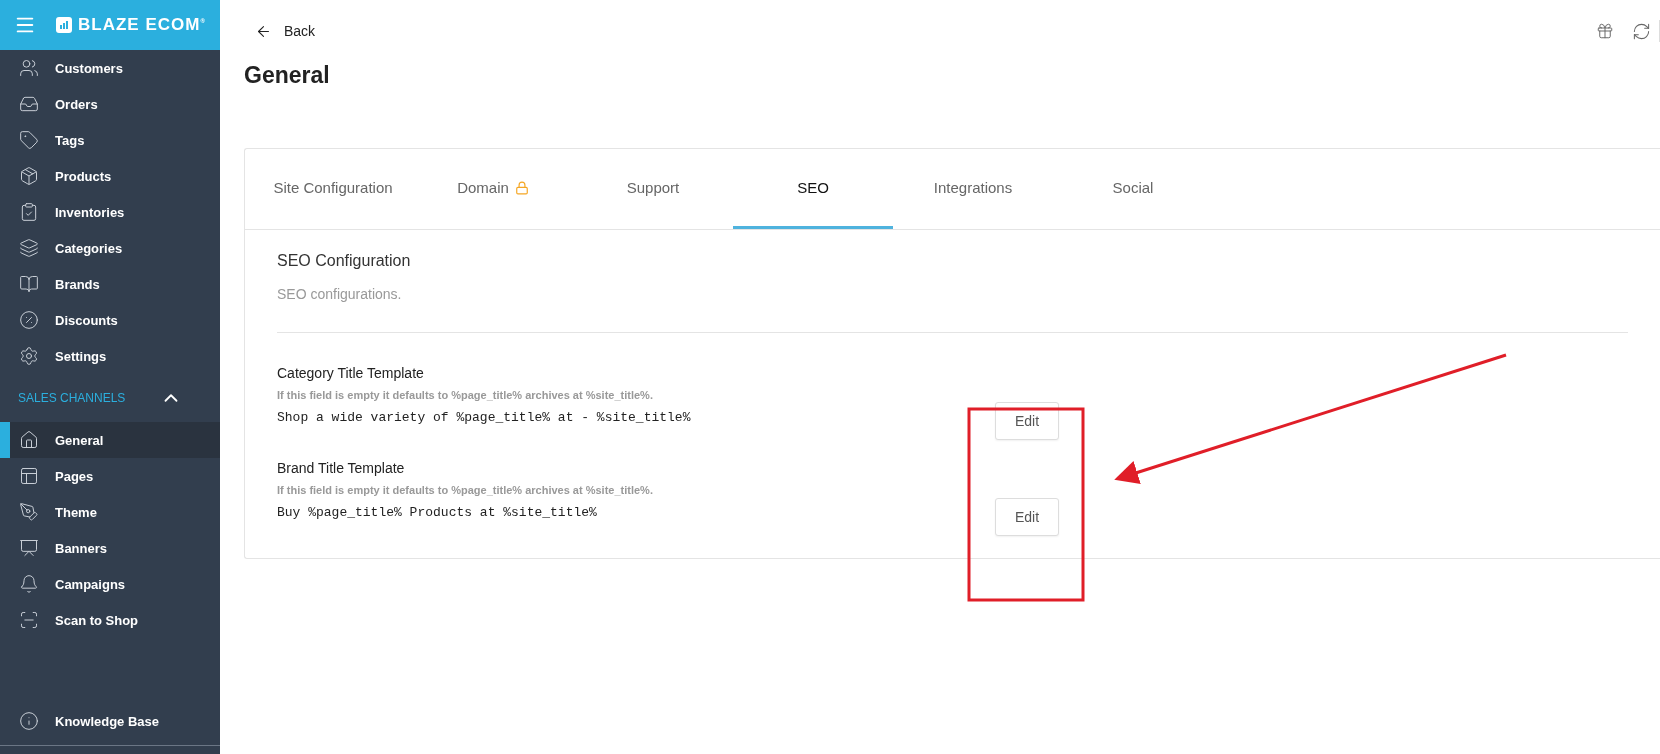 This screenshot has width=1660, height=754. What do you see at coordinates (333, 189) in the screenshot?
I see `tab: Site Configuration` at bounding box center [333, 189].